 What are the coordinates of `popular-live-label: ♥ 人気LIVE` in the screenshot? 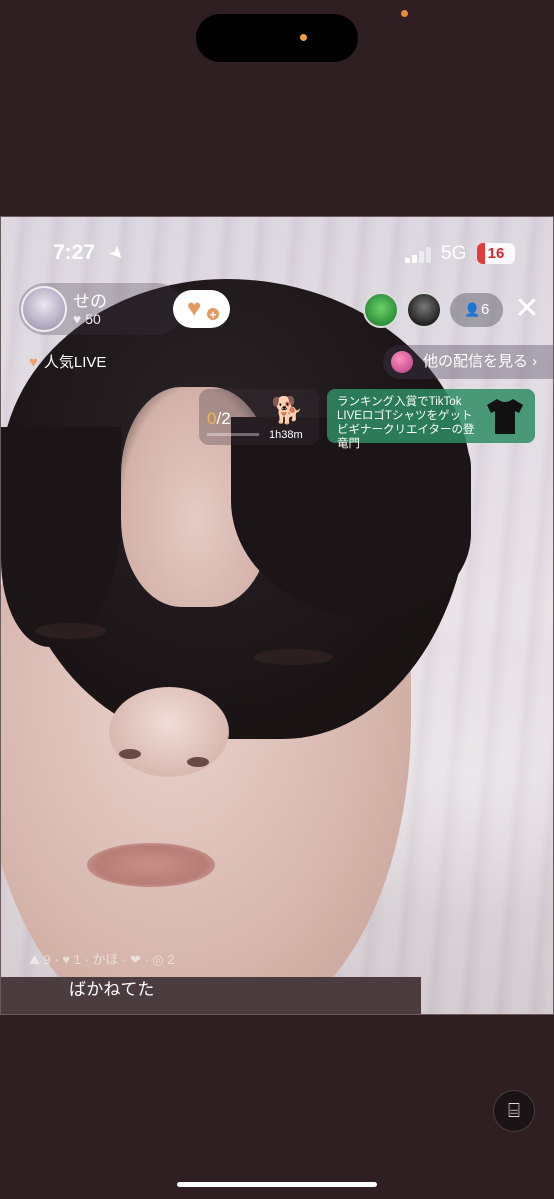 It's located at (67, 361).